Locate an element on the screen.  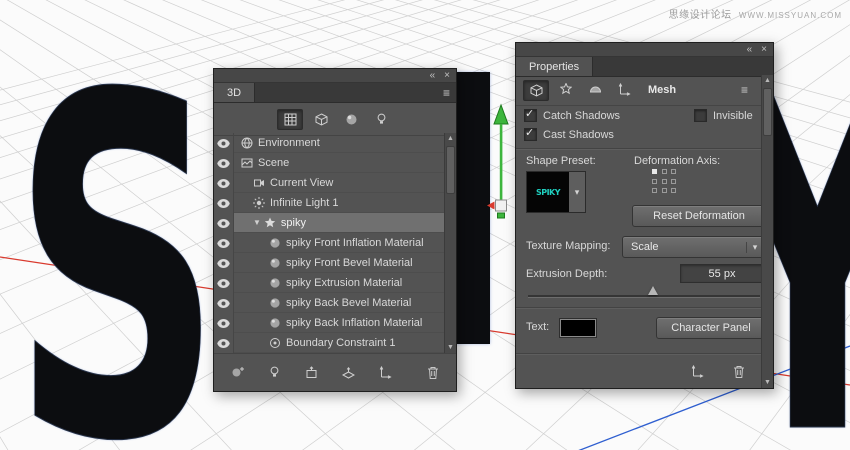
tab-properties: Properties is located at coordinates (555, 66).